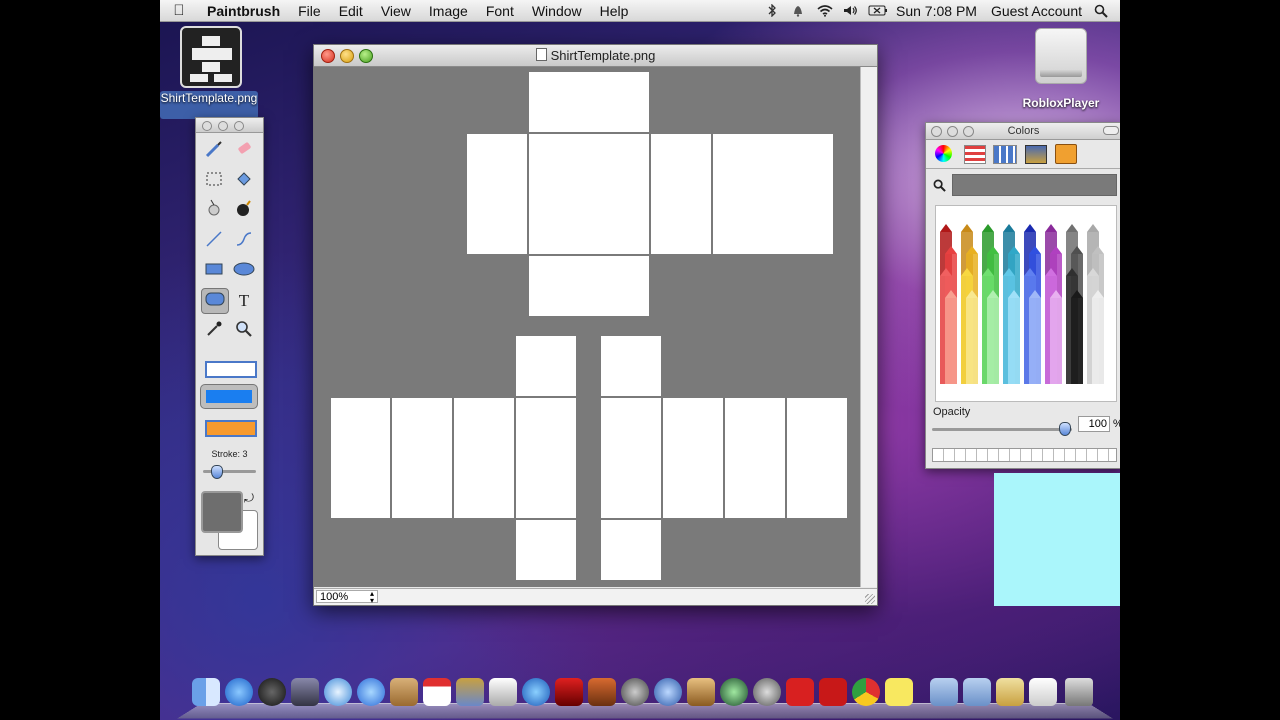 The width and height of the screenshot is (1280, 720). What do you see at coordinates (1066, 154) in the screenshot?
I see `crayons-mode-icon` at bounding box center [1066, 154].